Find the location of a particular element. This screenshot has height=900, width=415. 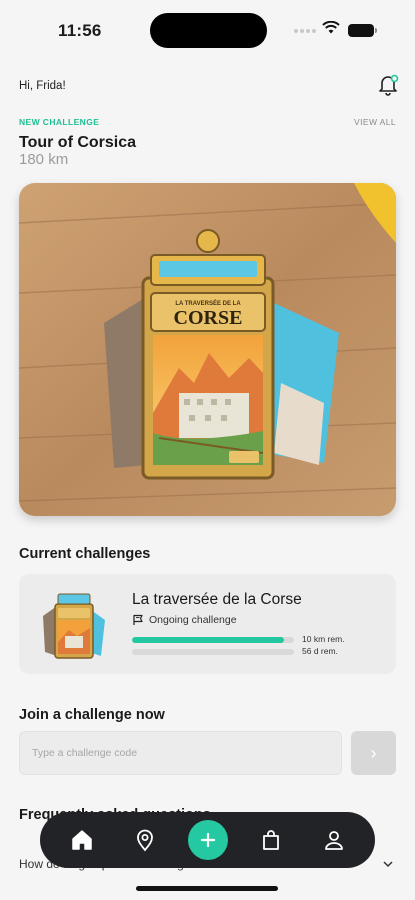

dynamic-island is located at coordinates (208, 30).